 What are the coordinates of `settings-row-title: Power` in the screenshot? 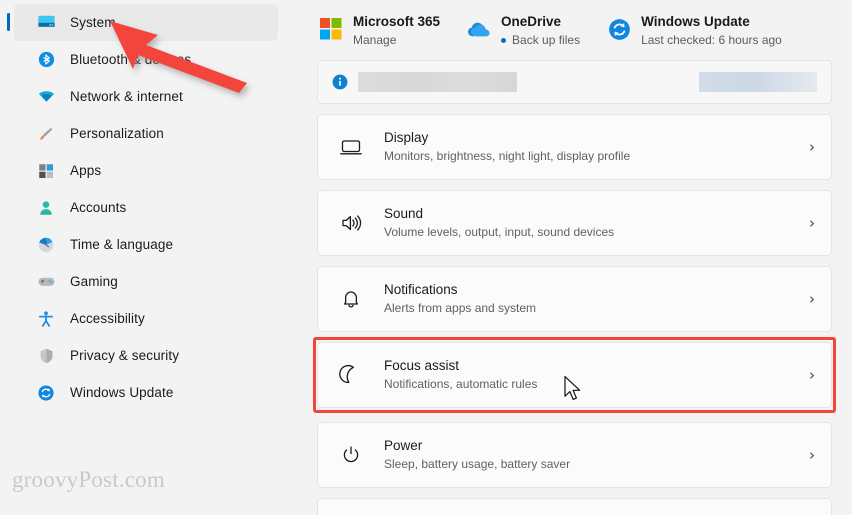 It's located at (403, 445).